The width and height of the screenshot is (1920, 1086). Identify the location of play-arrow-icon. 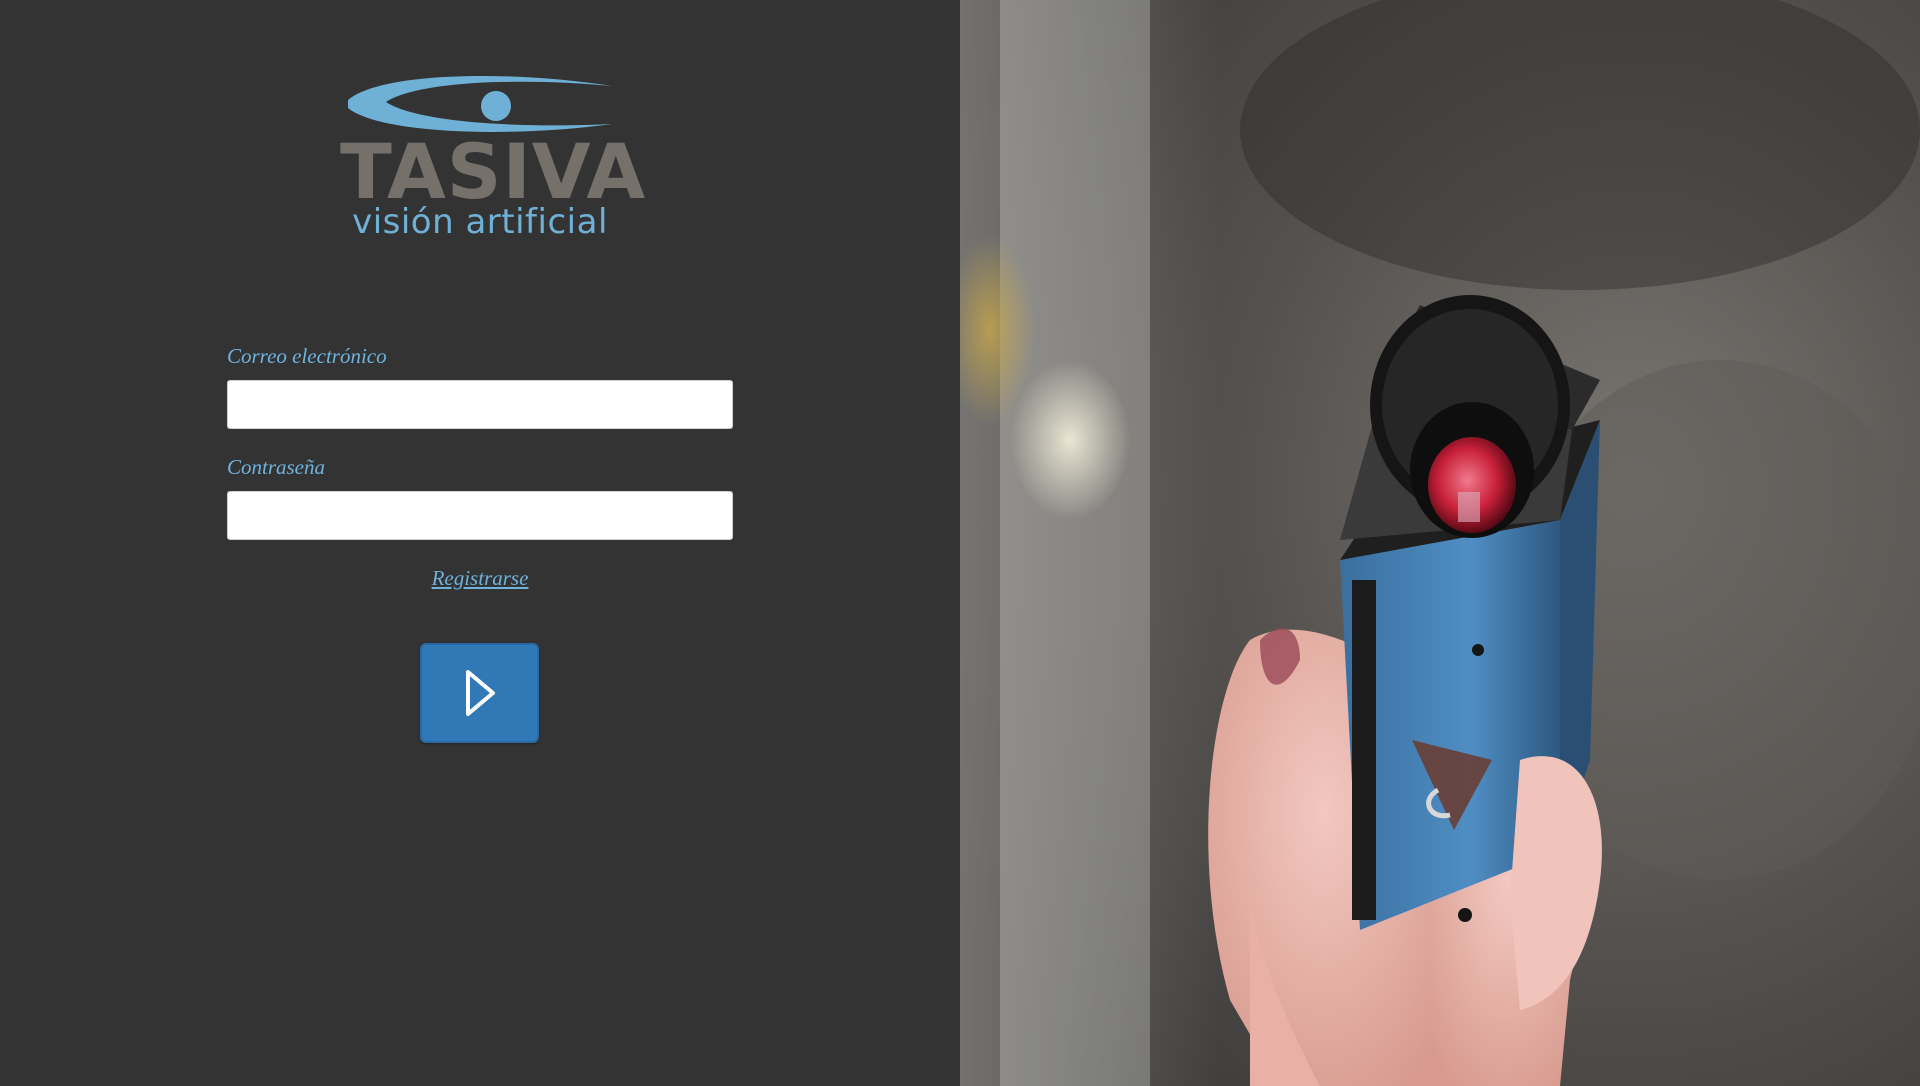
(480, 693).